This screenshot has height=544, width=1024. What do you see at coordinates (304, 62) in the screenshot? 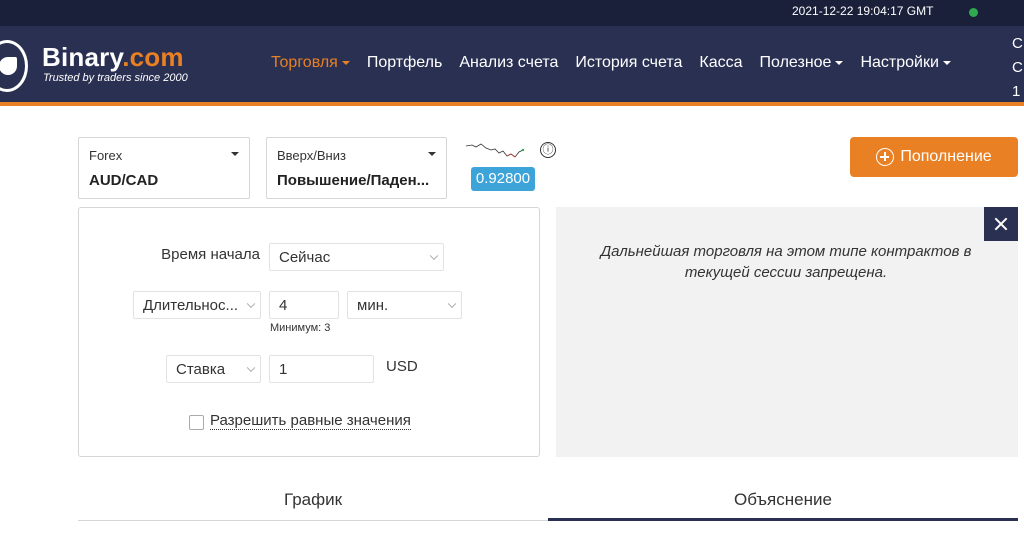
I see `nav-item-label: Торговля` at bounding box center [304, 62].